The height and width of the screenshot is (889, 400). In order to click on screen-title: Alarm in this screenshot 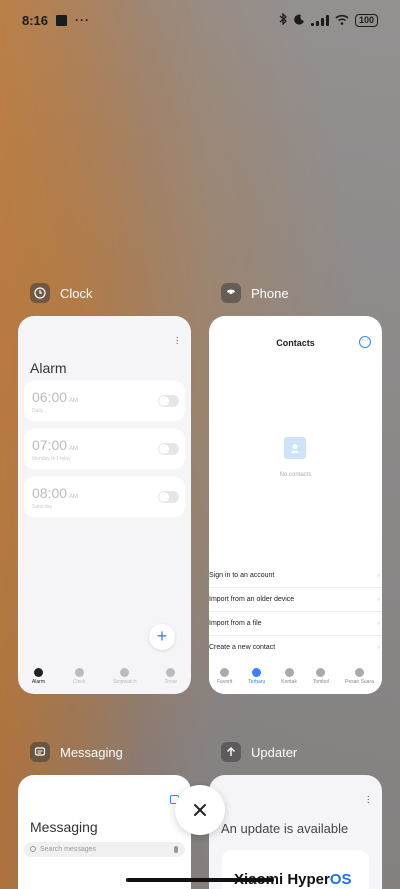, I will do `click(48, 368)`.